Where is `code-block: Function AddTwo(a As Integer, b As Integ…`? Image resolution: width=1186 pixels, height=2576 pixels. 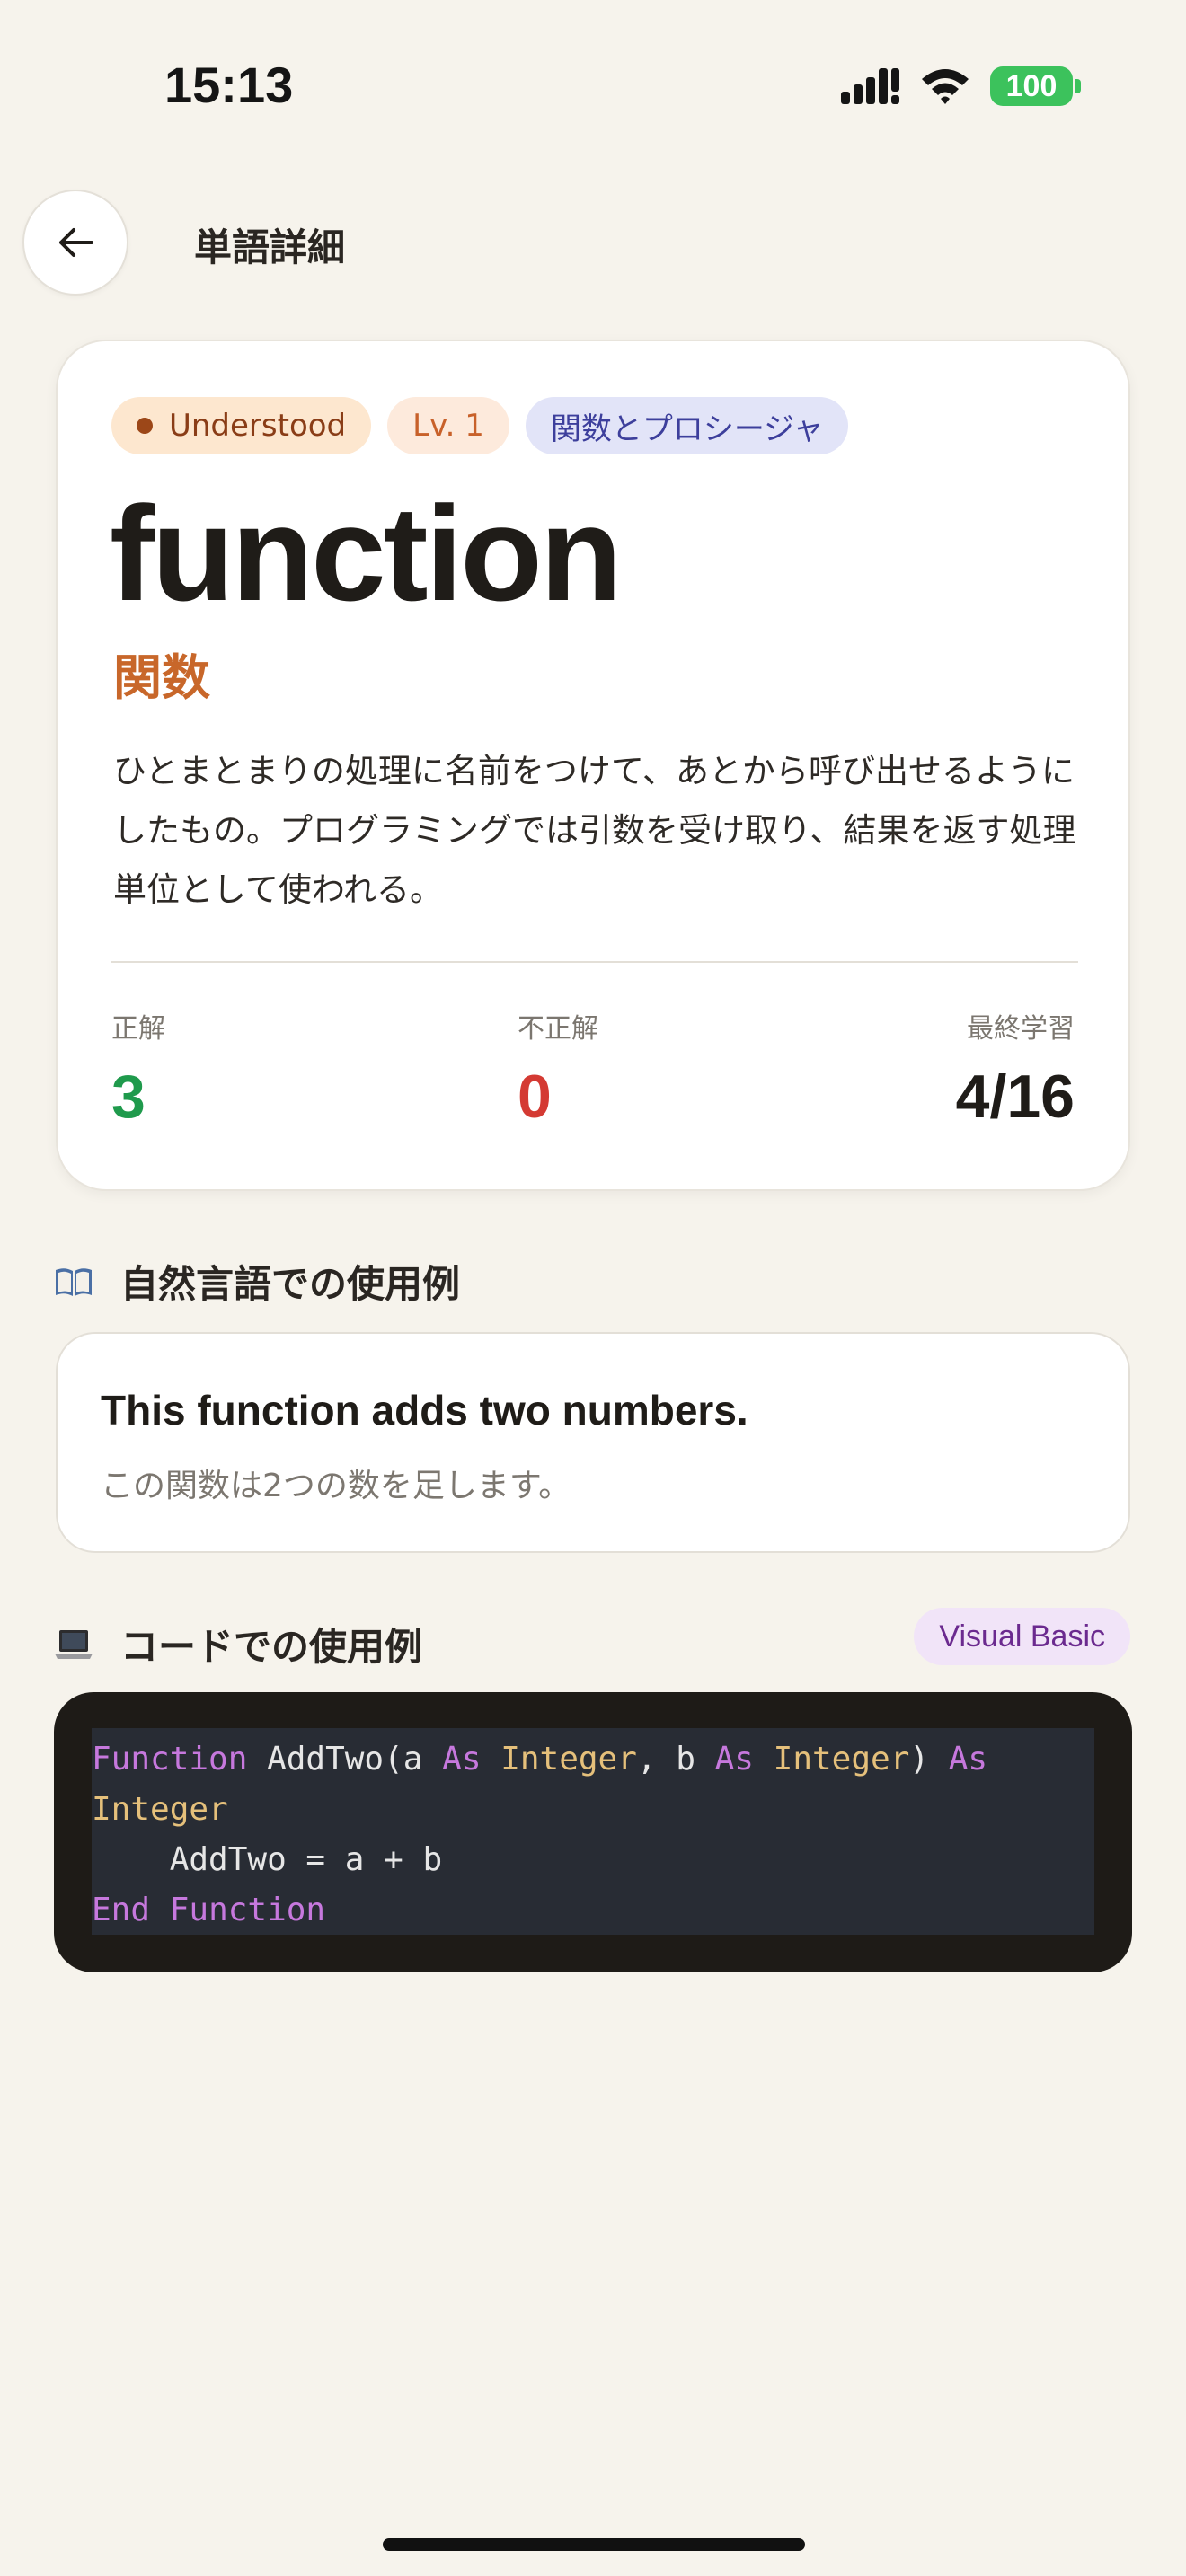
code-block: Function AddTwo(a As Integer, b As Integ… is located at coordinates (593, 1832).